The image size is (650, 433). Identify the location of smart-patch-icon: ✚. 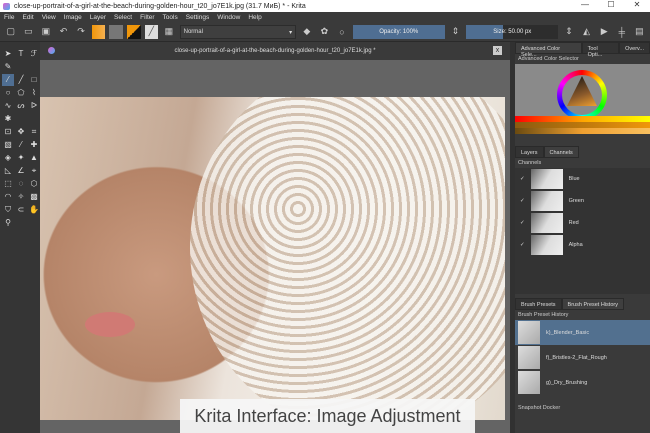
(34, 145).